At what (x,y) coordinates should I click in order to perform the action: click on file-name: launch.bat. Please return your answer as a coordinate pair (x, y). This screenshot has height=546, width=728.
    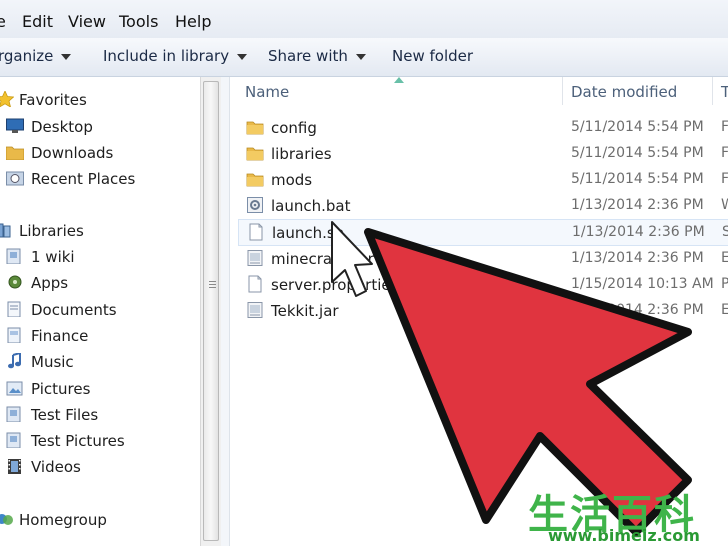
    Looking at the image, I should click on (311, 206).